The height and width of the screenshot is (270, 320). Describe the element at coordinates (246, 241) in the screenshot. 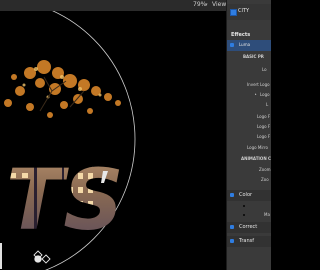

I see `transform-label: Transf` at that location.